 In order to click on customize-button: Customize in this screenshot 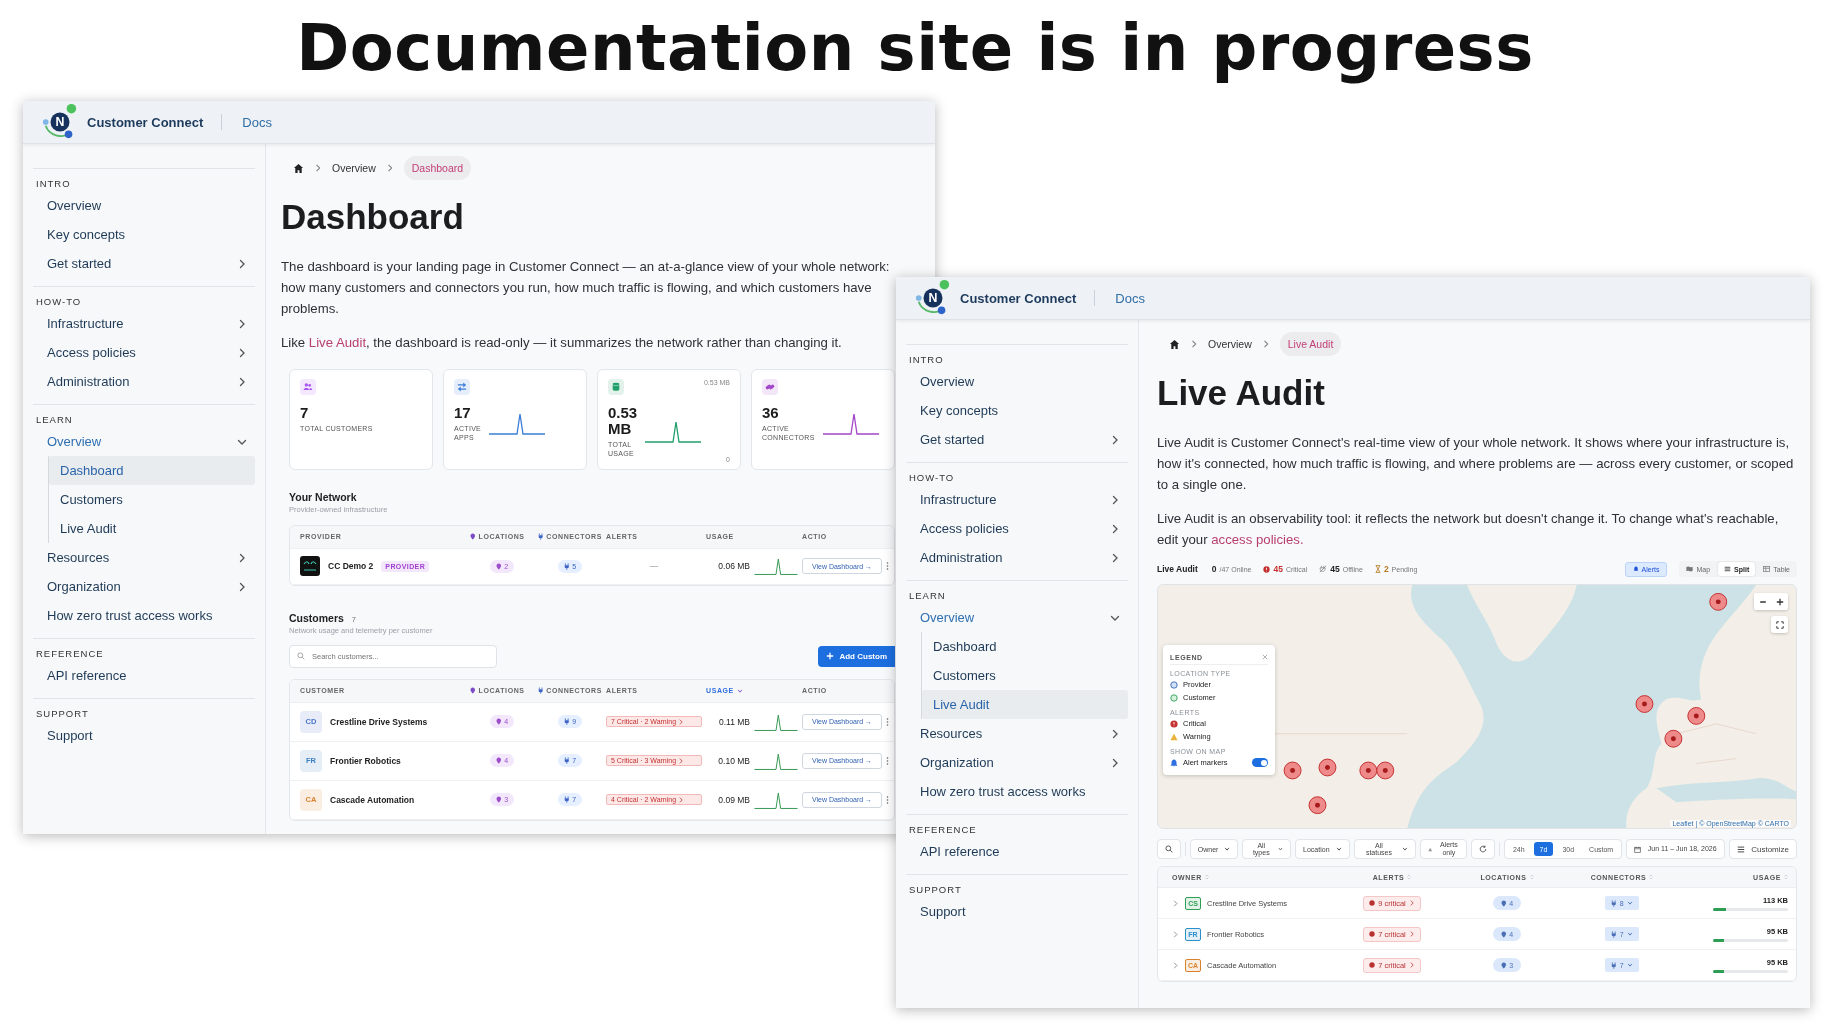, I will do `click(1763, 849)`.